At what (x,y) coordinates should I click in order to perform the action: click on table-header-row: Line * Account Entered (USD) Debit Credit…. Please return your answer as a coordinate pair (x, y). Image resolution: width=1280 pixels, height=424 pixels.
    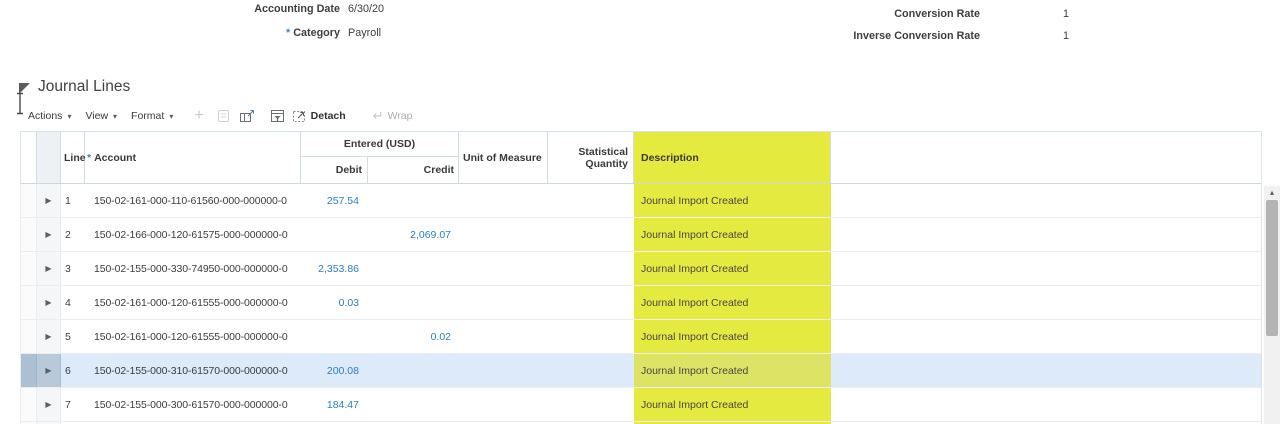
    Looking at the image, I should click on (640, 157).